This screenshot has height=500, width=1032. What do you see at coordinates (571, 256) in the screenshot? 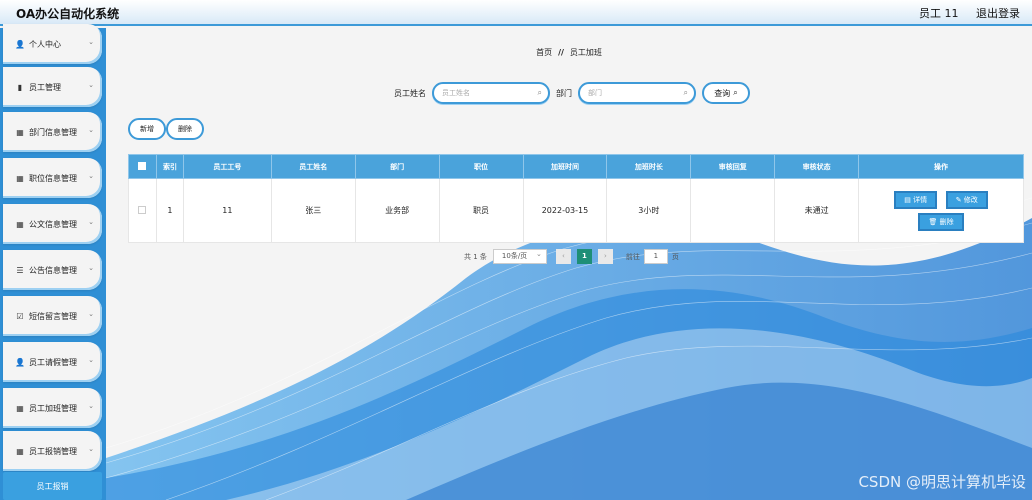
I see `pagination: 共 1 条 10条/页 ‹ 1 › 前往 1 页` at bounding box center [571, 256].